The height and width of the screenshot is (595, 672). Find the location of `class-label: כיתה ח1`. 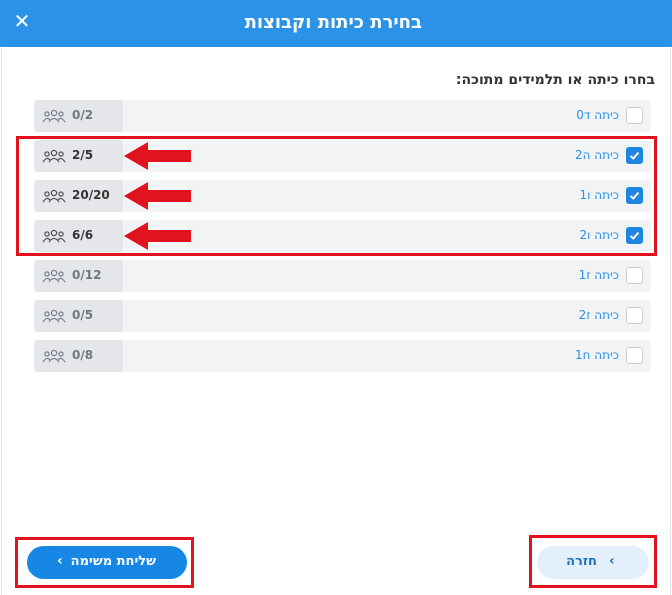

class-label: כיתה ח1 is located at coordinates (597, 355).